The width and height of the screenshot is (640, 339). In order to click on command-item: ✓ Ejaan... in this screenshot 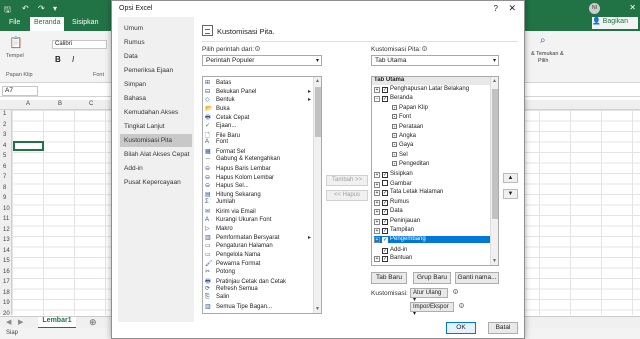, I will do `click(220, 125)`.